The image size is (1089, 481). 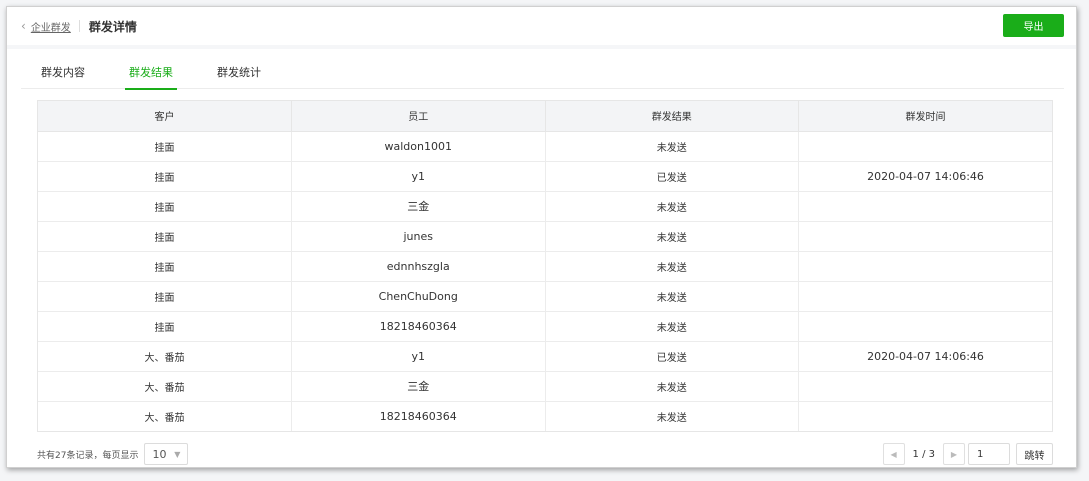 I want to click on tab-label: 群发内容, so click(x=63, y=72).